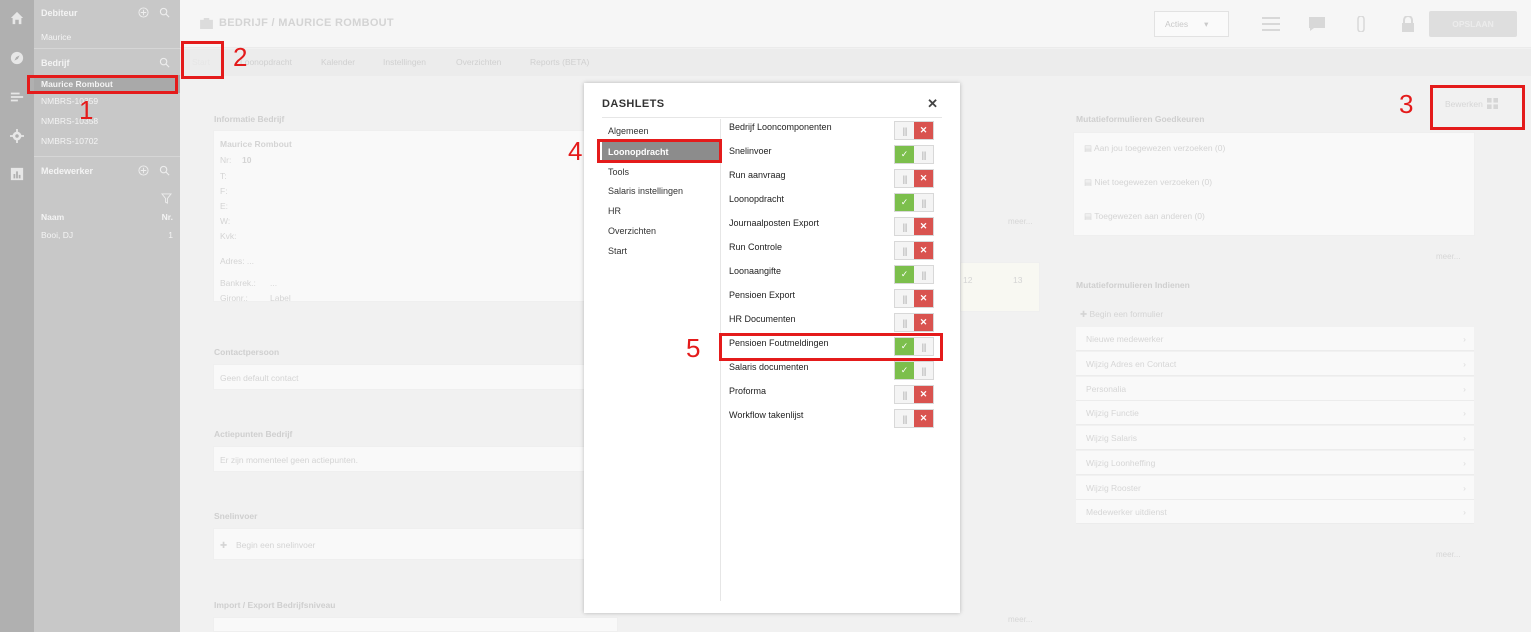 This screenshot has width=1531, height=632. What do you see at coordinates (1408, 23) in the screenshot?
I see `lock-icon` at bounding box center [1408, 23].